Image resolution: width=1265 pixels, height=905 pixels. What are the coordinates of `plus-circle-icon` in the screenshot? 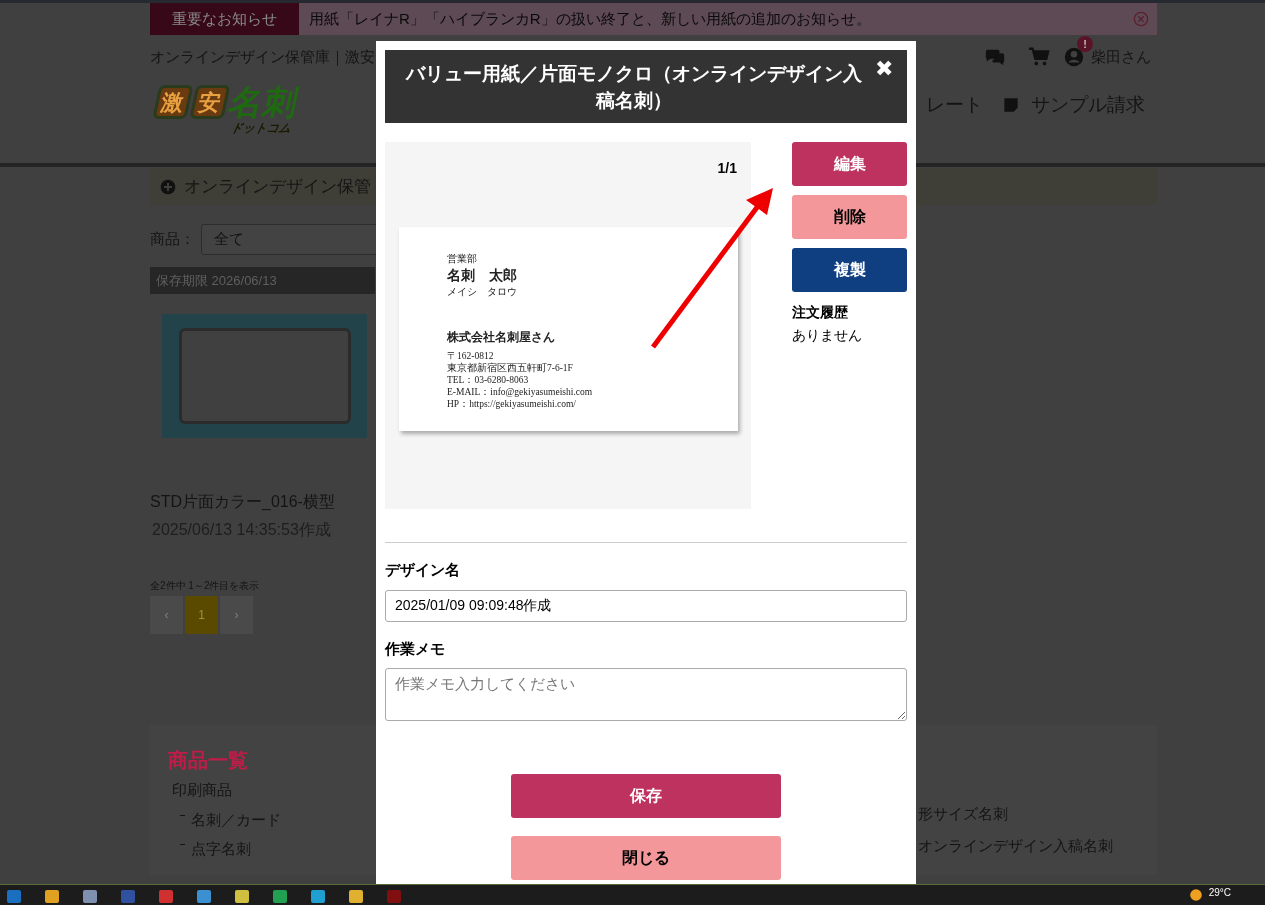 It's located at (168, 186).